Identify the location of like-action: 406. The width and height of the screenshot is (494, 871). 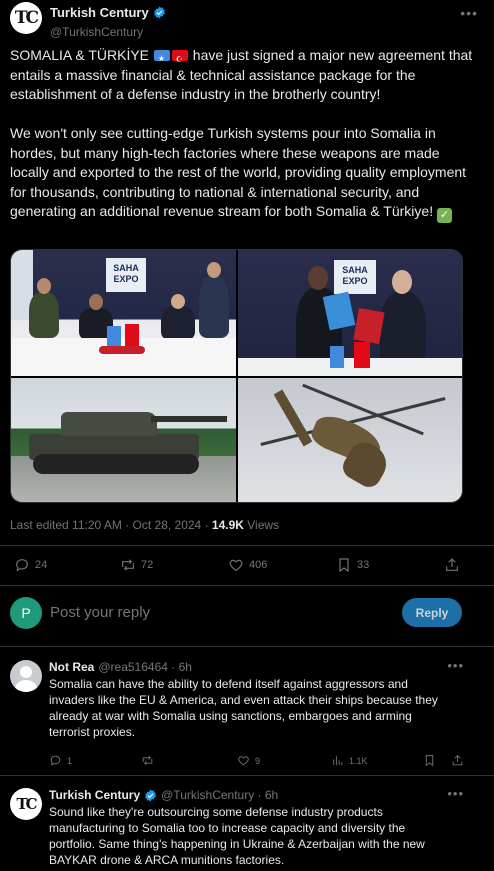
(247, 565).